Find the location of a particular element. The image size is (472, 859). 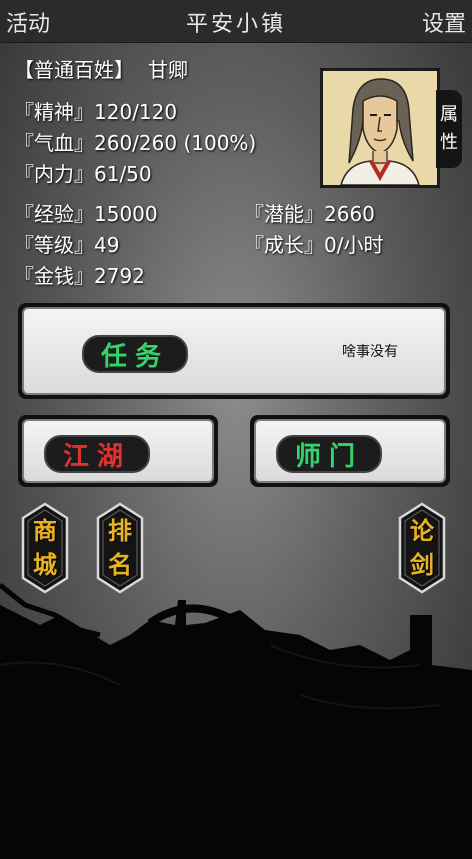

portrait-image is located at coordinates (380, 128).